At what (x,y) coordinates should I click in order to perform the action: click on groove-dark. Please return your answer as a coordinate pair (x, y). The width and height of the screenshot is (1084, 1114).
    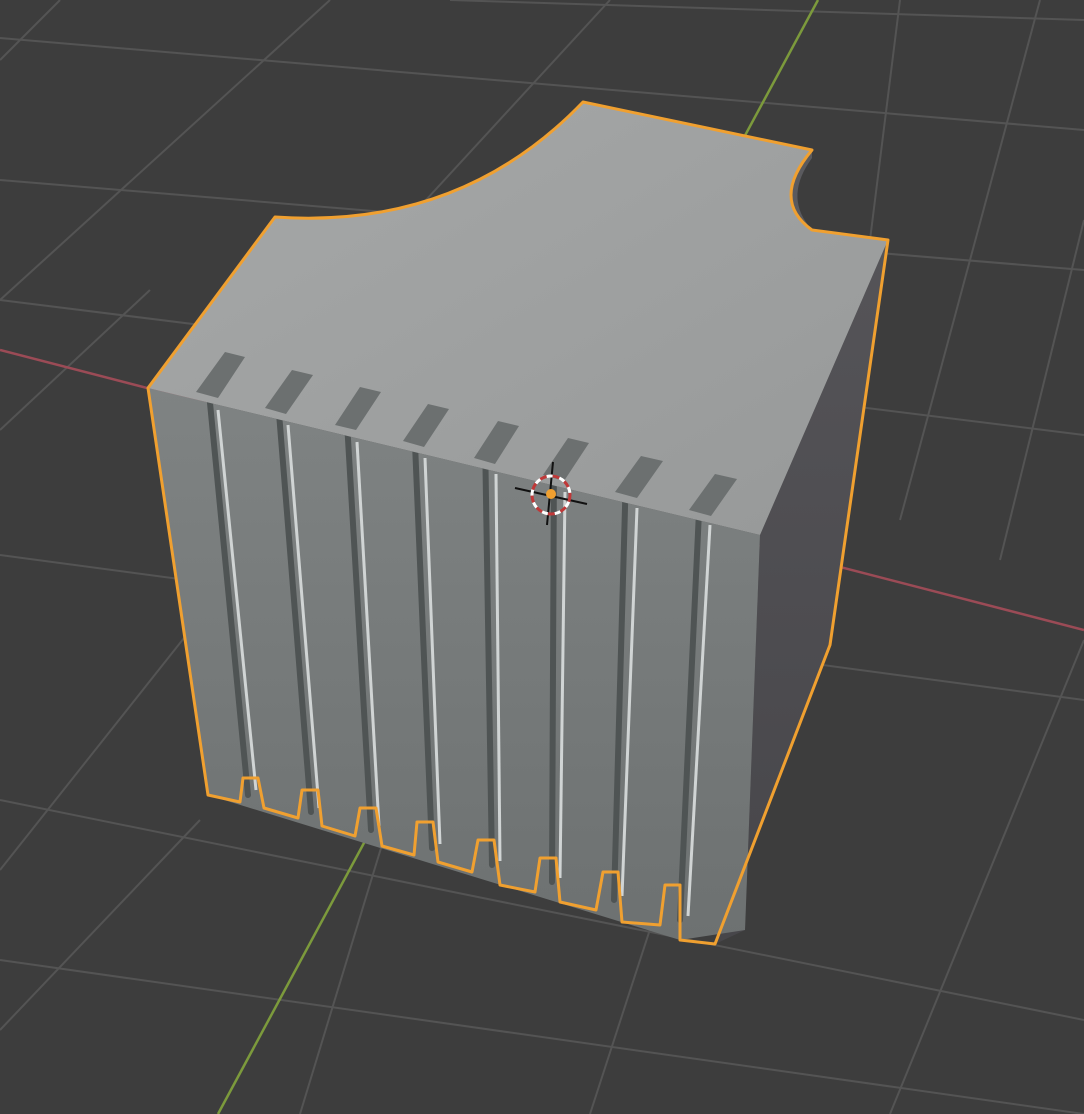
    Looking at the image, I should click on (553, 668).